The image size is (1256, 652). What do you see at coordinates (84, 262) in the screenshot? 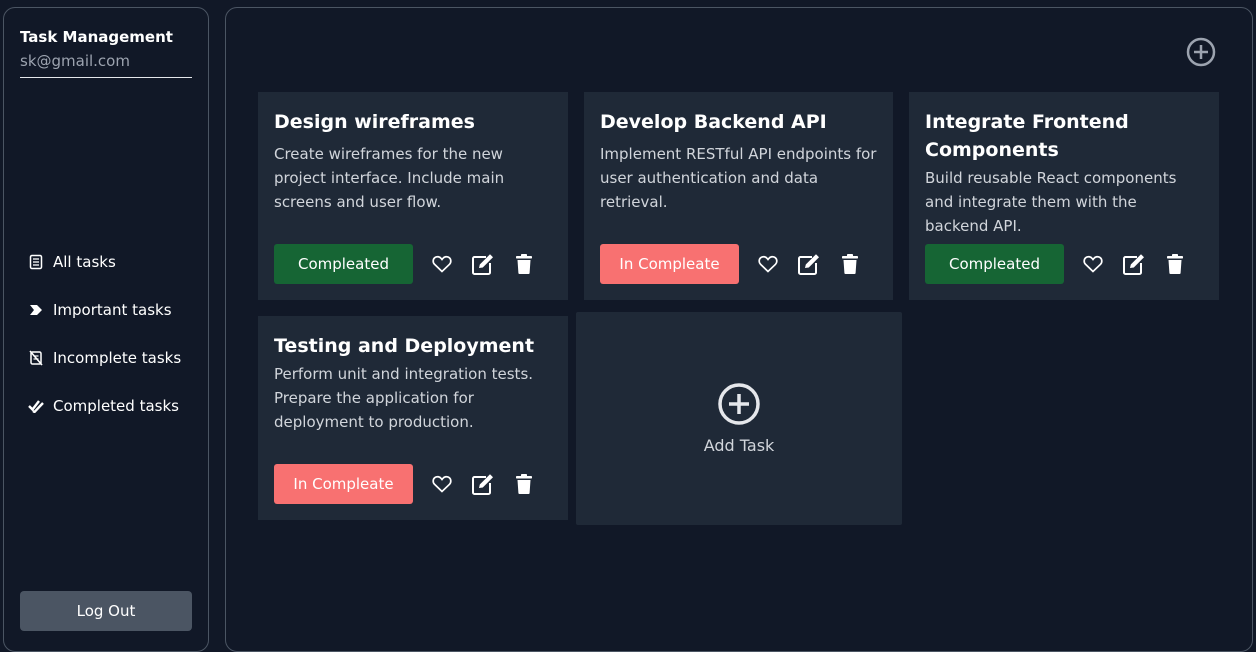
I see `sidebar-item-label: All tasks` at bounding box center [84, 262].